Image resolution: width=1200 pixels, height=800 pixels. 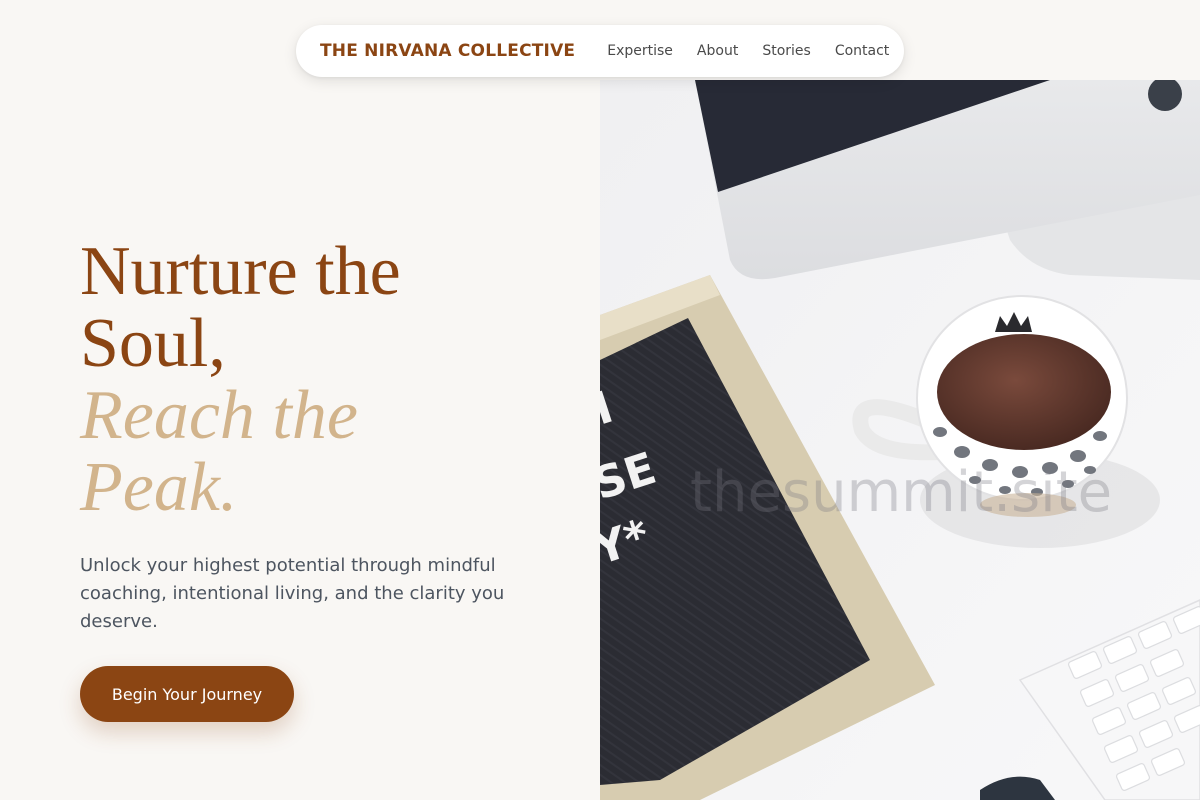 What do you see at coordinates (786, 51) in the screenshot?
I see `nav-link-stories: Stories` at bounding box center [786, 51].